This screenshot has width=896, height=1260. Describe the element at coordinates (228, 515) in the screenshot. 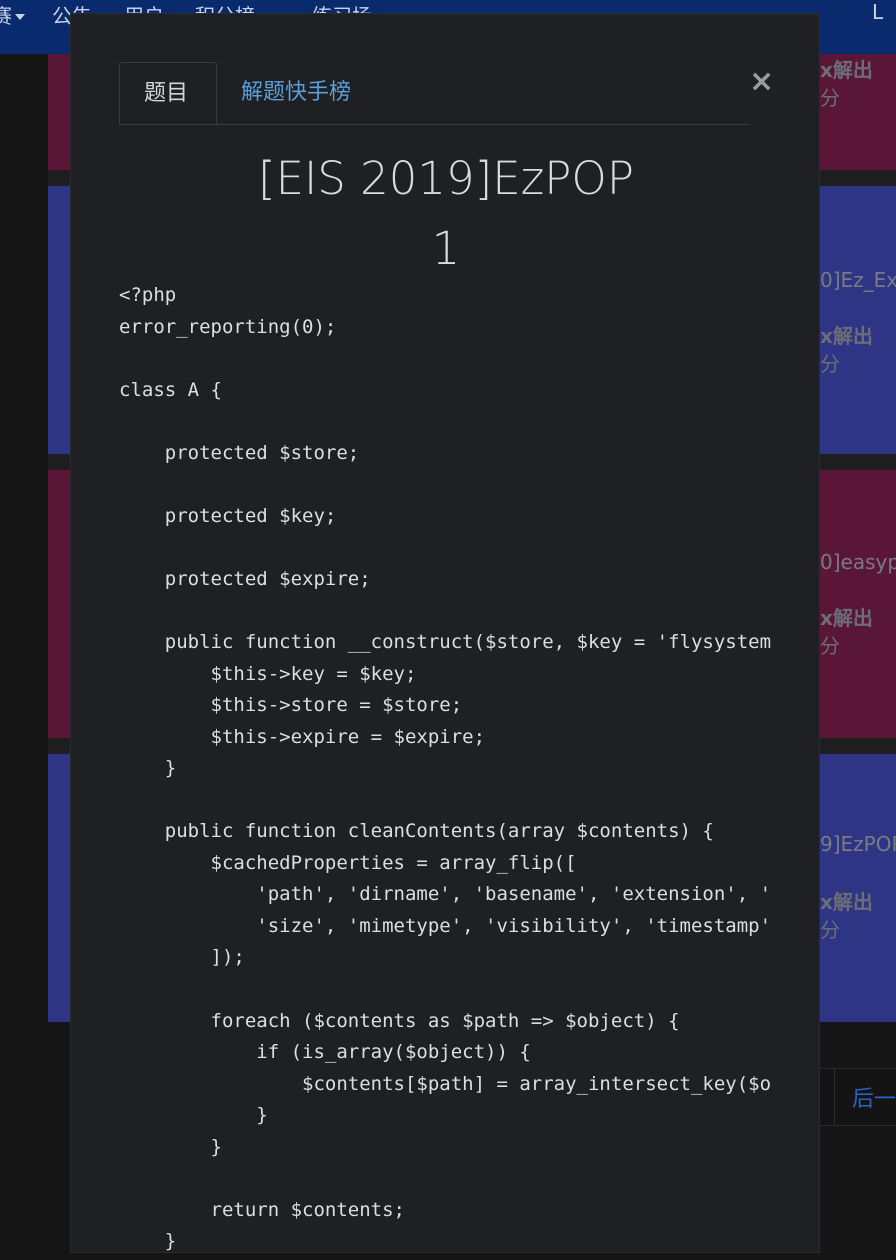

I see `code-line: protected $key;` at that location.